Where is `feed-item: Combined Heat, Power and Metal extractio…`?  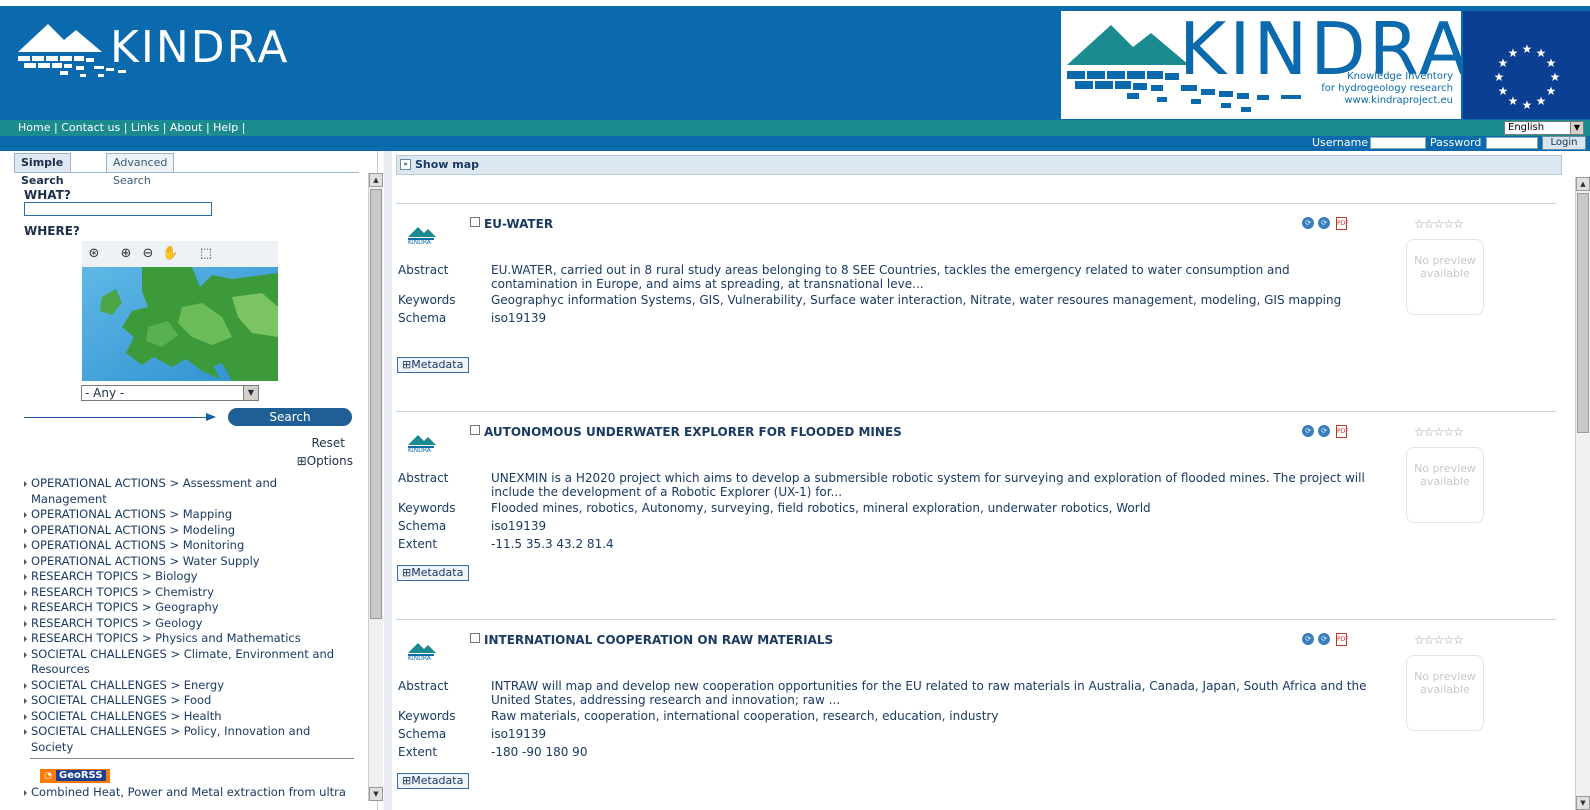
feed-item: Combined Heat, Power and Metal extractio… is located at coordinates (185, 792).